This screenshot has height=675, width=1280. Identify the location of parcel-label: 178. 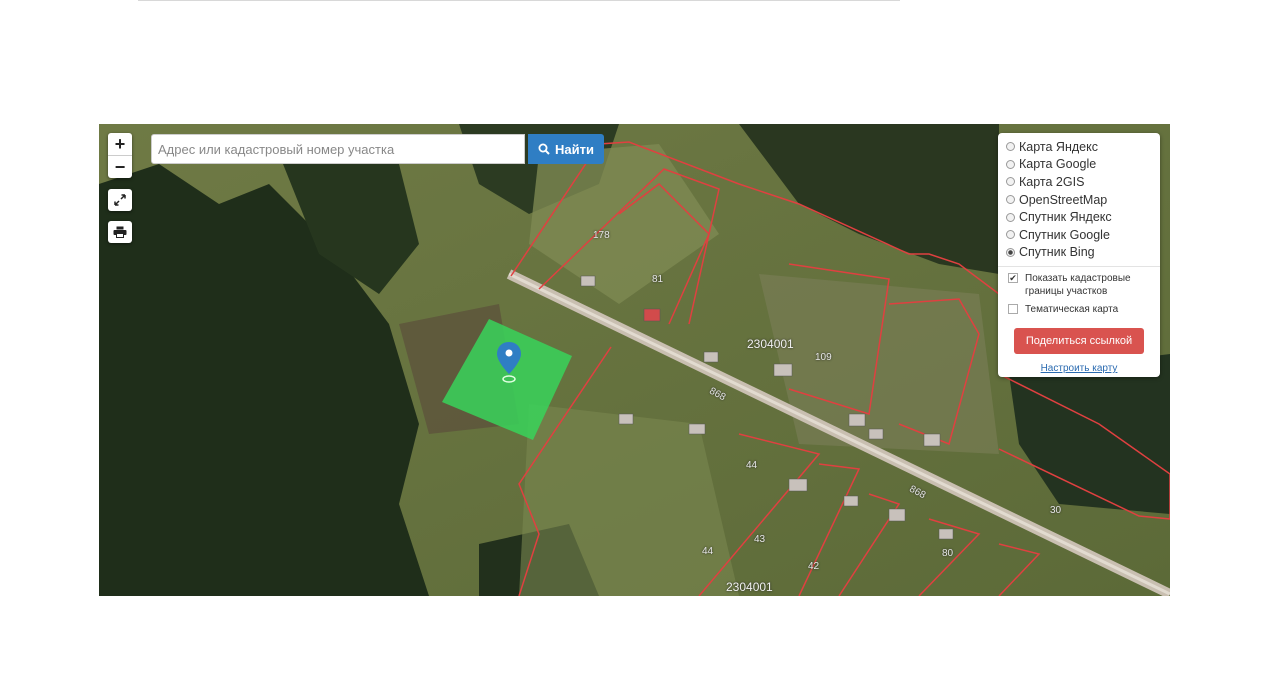
(601, 235).